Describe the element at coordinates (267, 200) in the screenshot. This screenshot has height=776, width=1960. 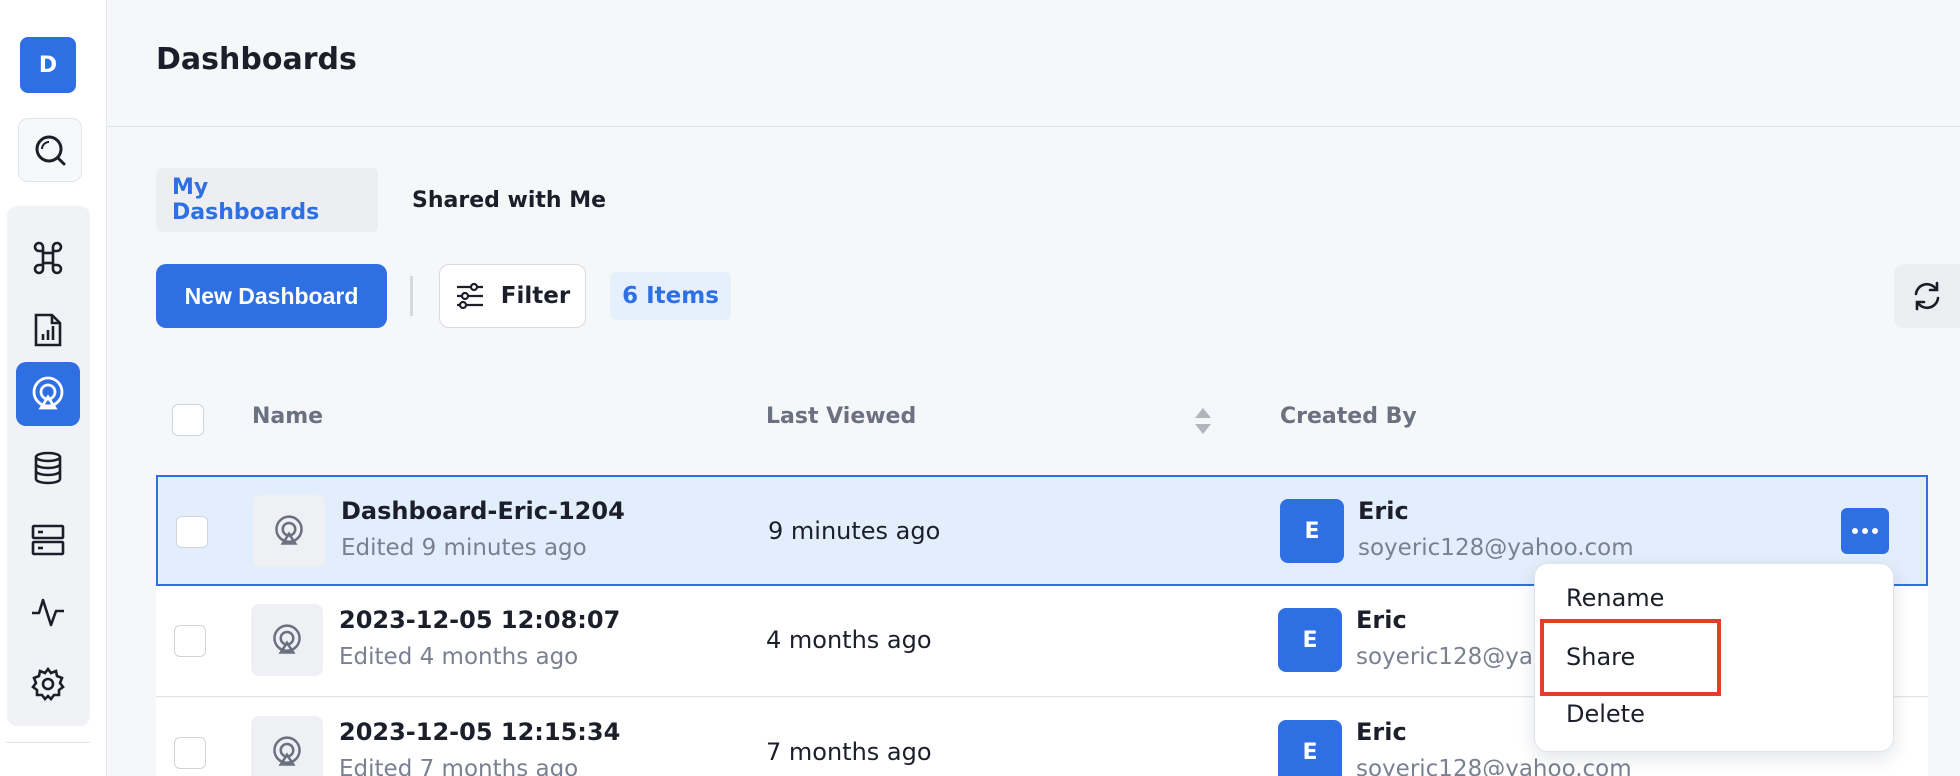
I see `tab-my-dashboards: My Dashboards` at that location.